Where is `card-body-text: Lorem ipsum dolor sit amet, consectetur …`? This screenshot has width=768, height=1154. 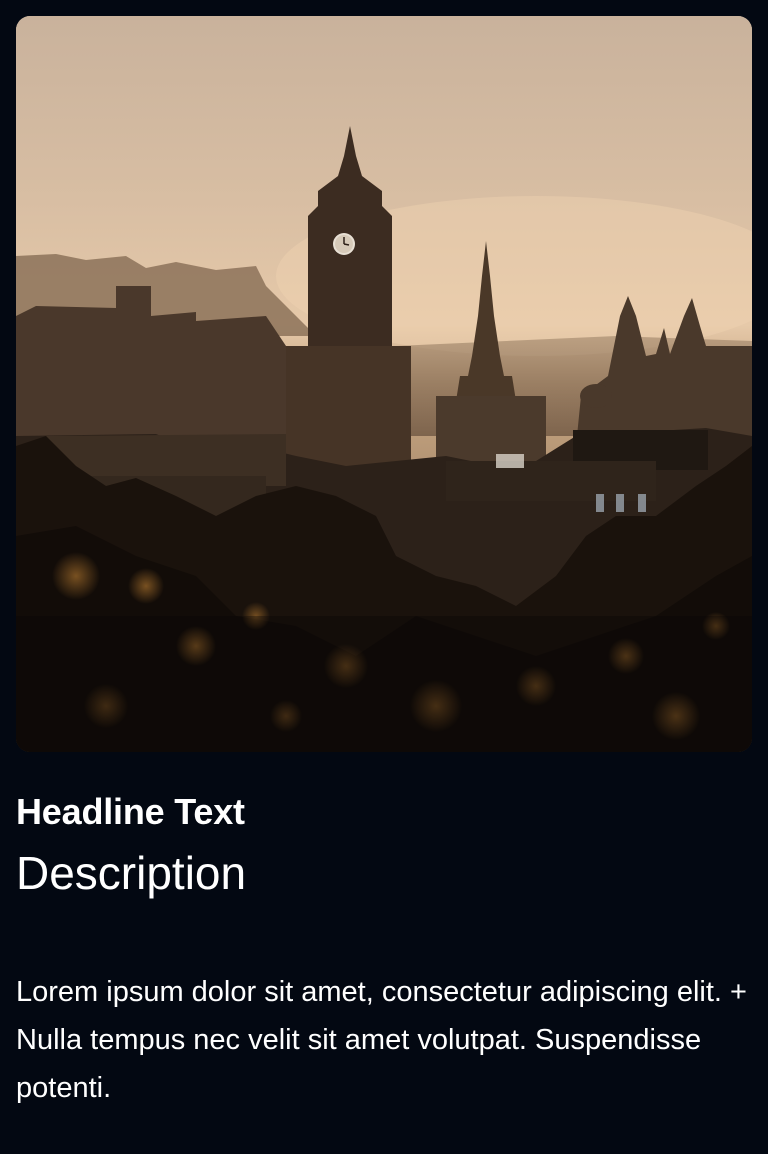
card-body-text: Lorem ipsum dolor sit amet, consectetur … is located at coordinates (381, 1040).